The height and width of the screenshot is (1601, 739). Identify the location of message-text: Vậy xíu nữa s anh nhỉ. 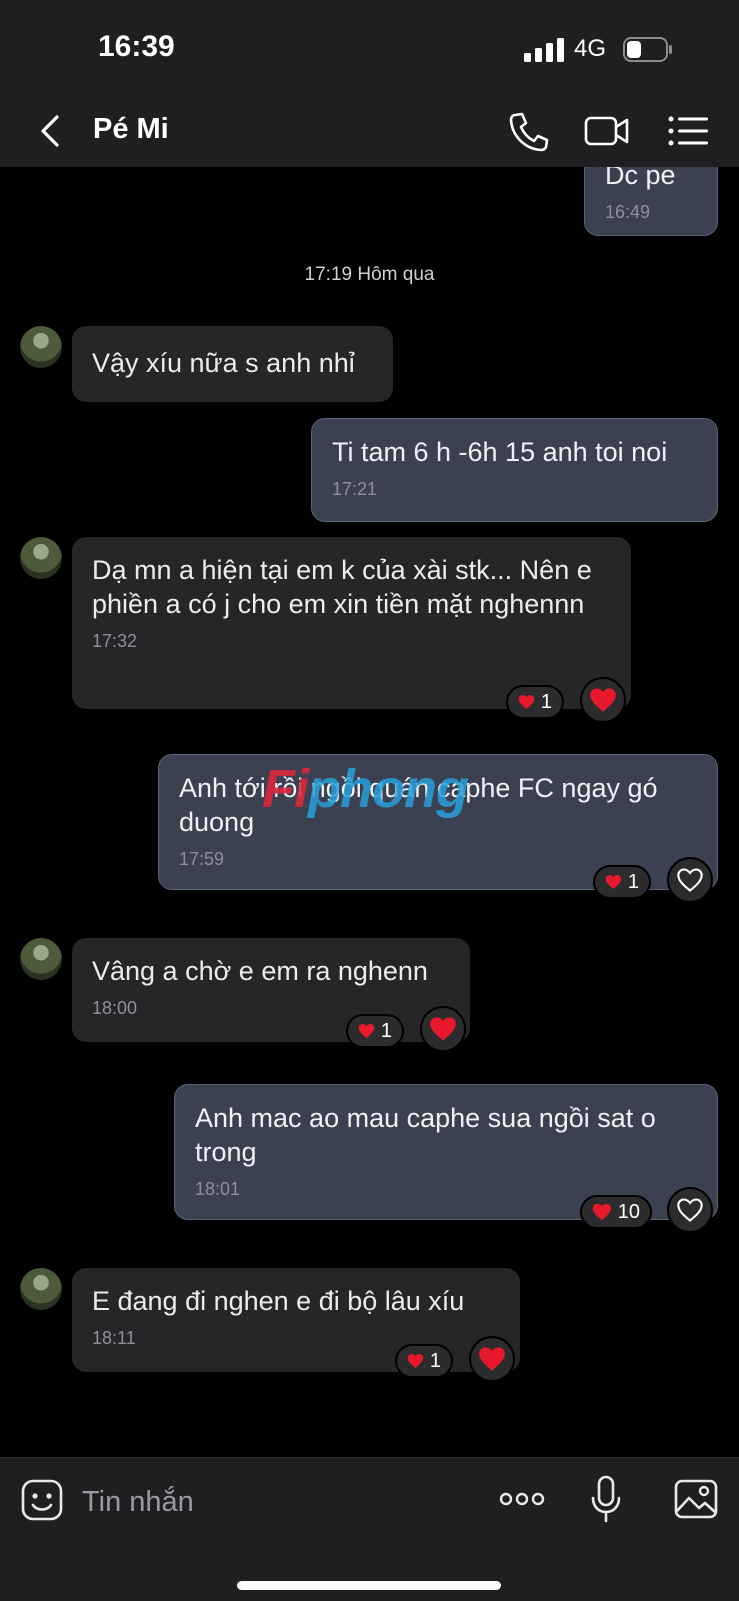
(223, 363).